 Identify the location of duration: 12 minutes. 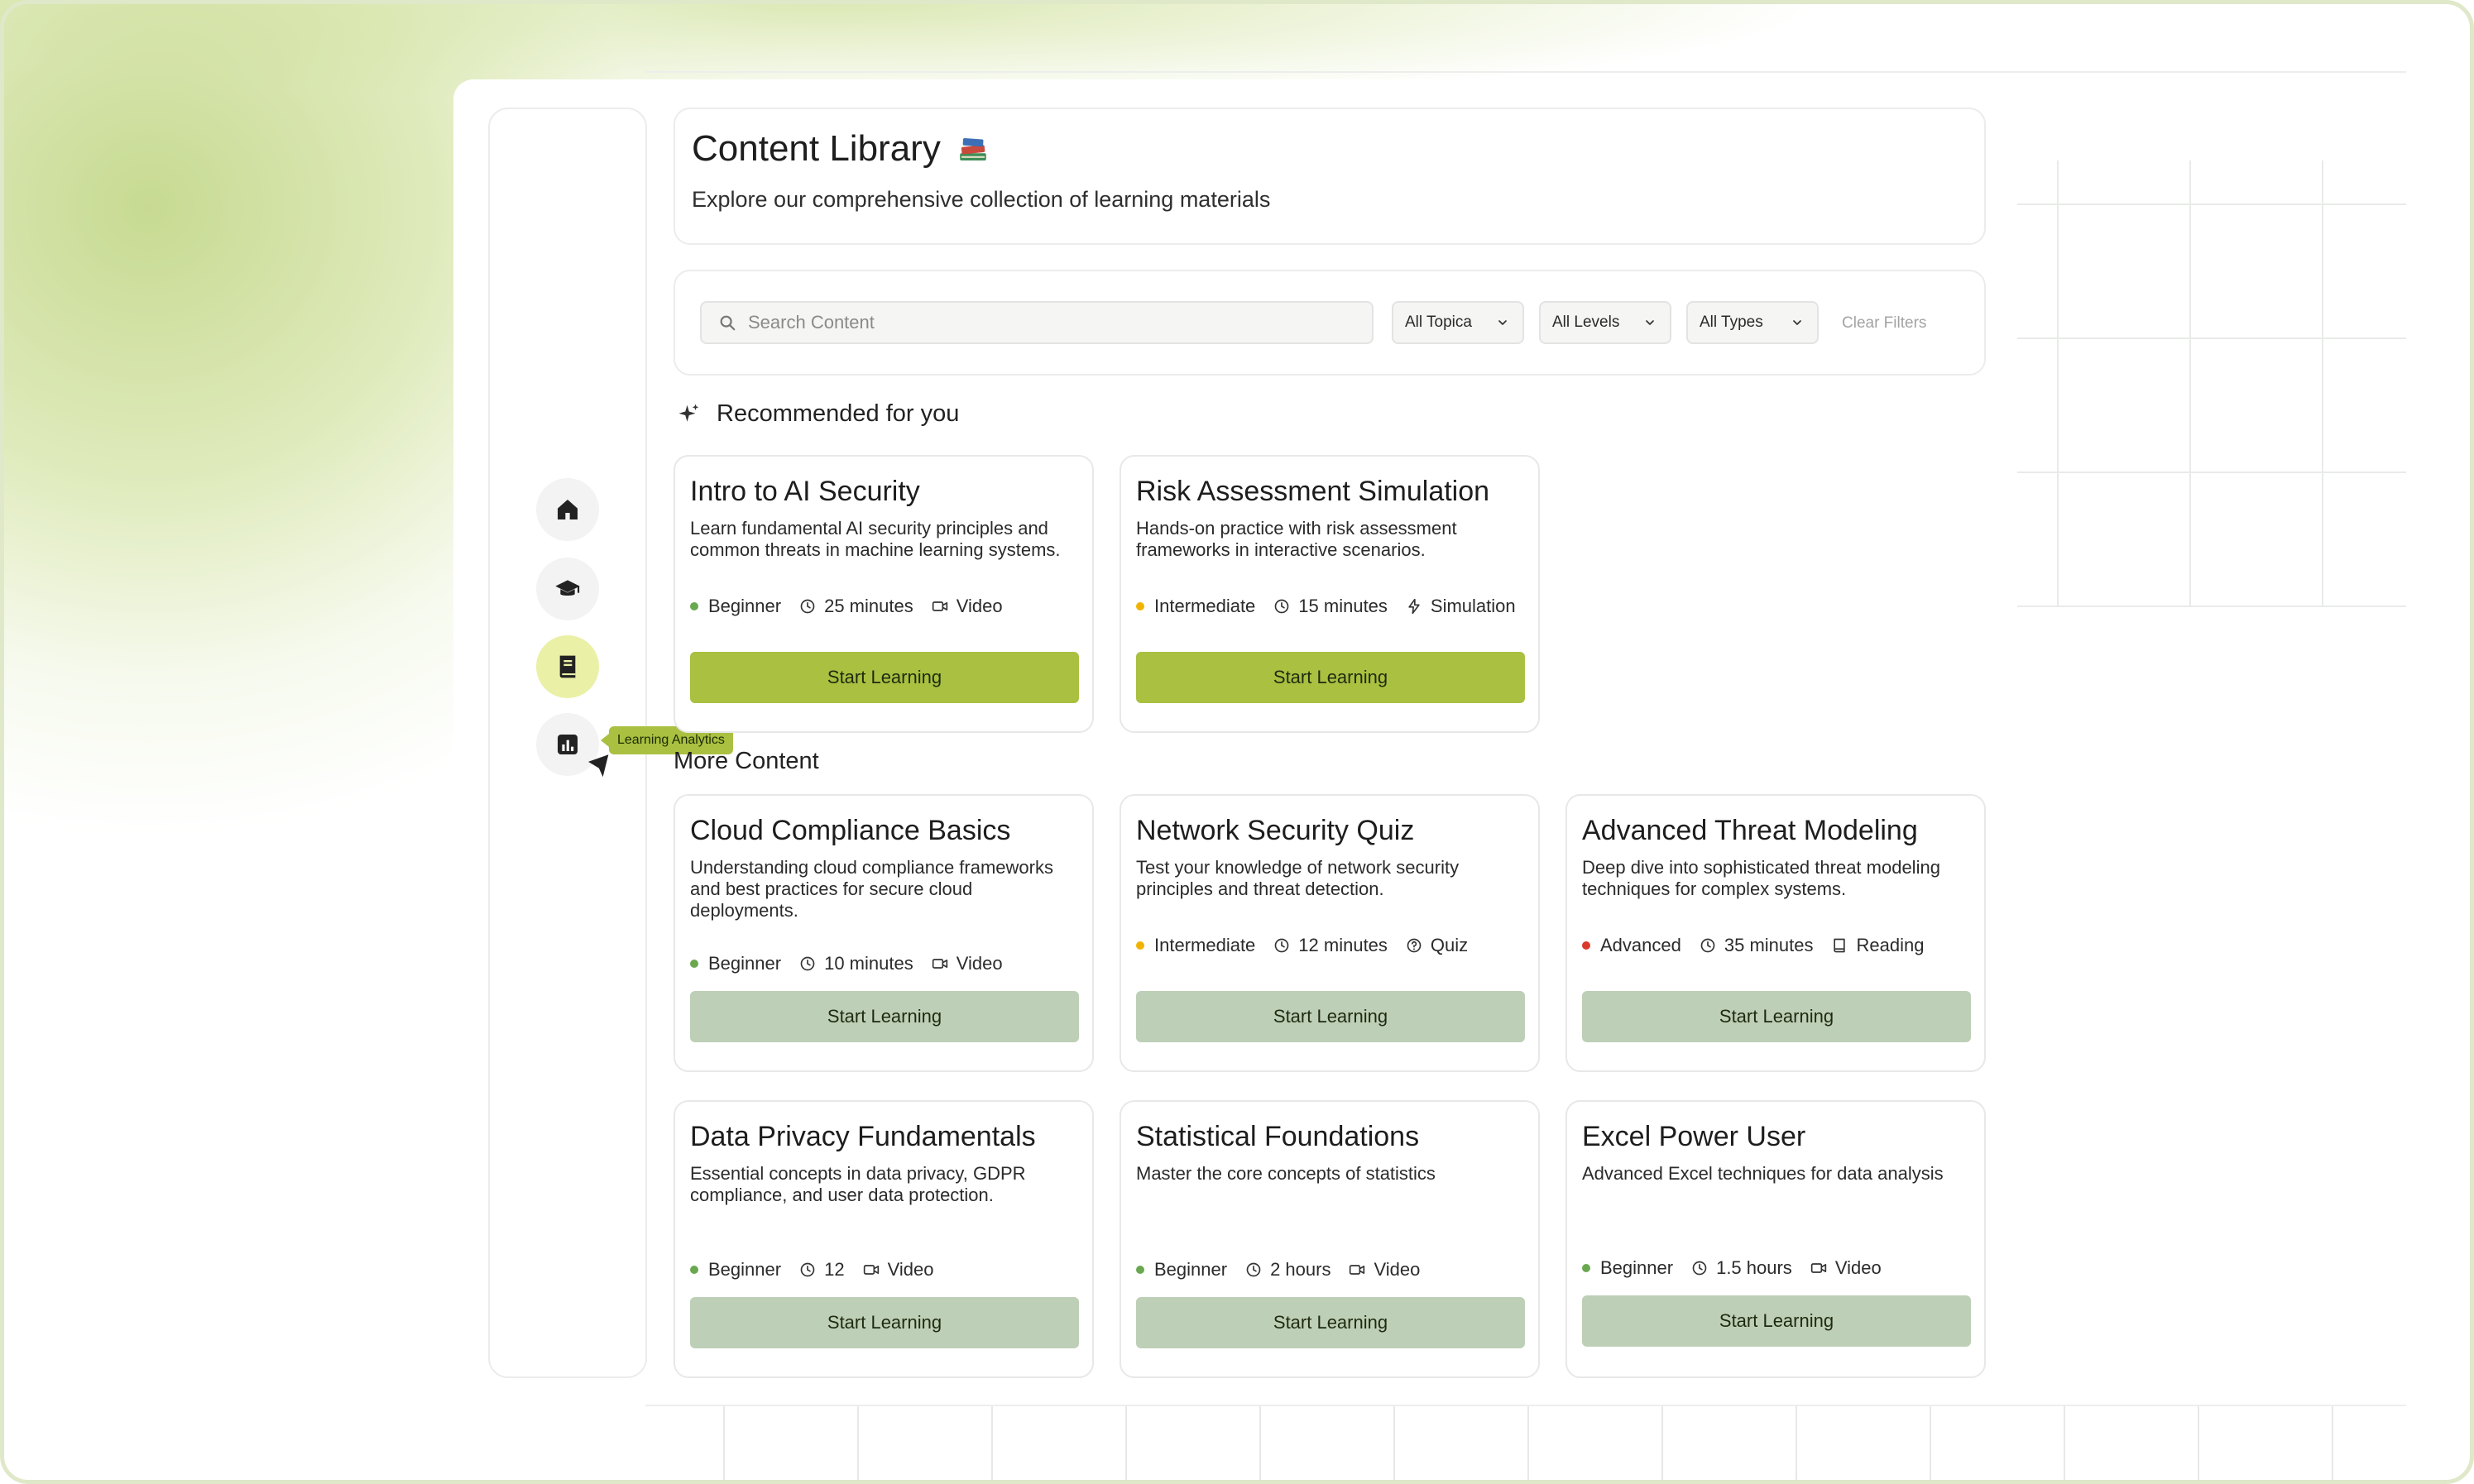
(1330, 945).